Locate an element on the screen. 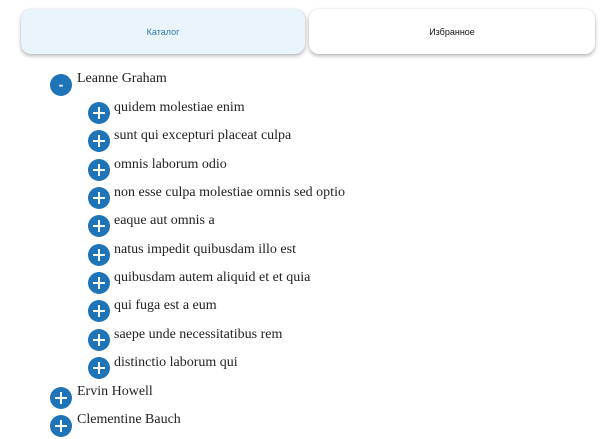 The image size is (616, 439). tab-favorites: Избранное is located at coordinates (452, 31).